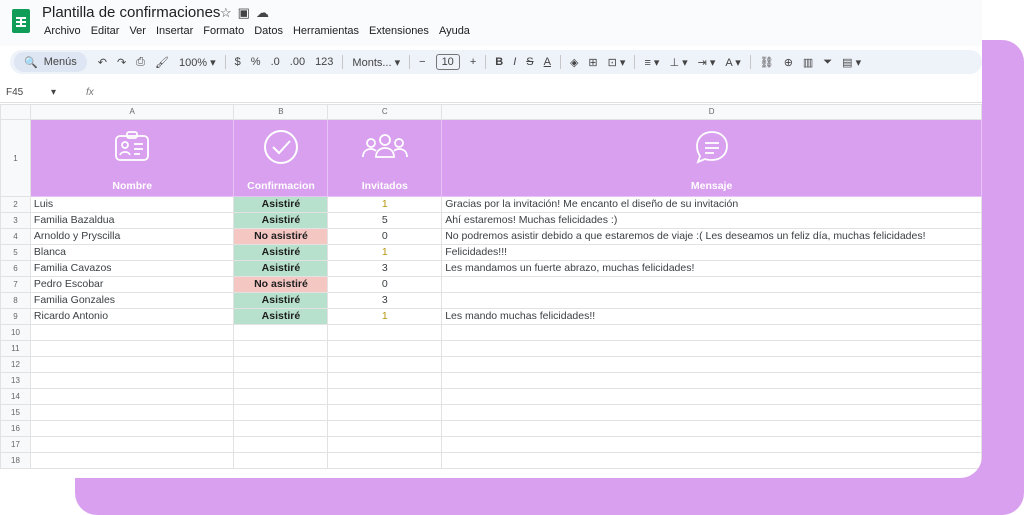 This screenshot has width=1024, height=515. Describe the element at coordinates (297, 62) in the screenshot. I see `increase-decimal-button: .00` at that location.